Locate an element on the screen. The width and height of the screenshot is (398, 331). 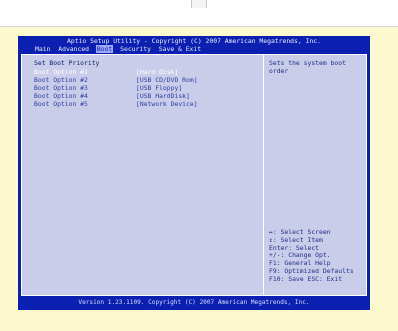
boot-option-2-value: [USB CD/DVD Rom] is located at coordinates (167, 80).